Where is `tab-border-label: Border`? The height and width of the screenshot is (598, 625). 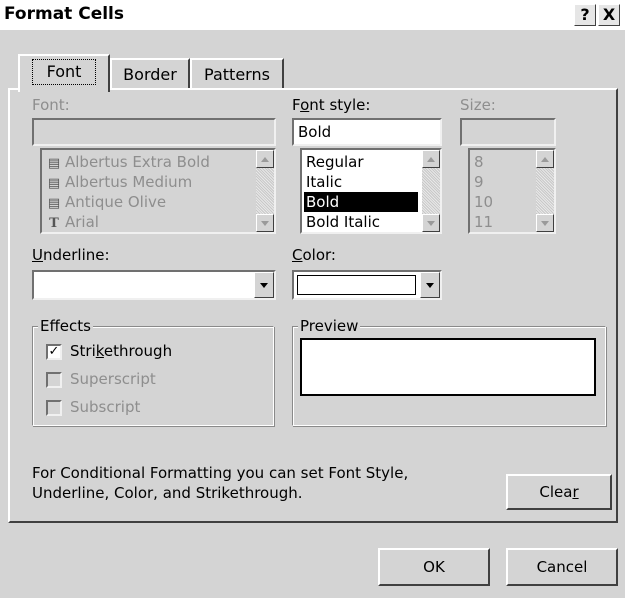
tab-border-label: Border is located at coordinates (150, 74).